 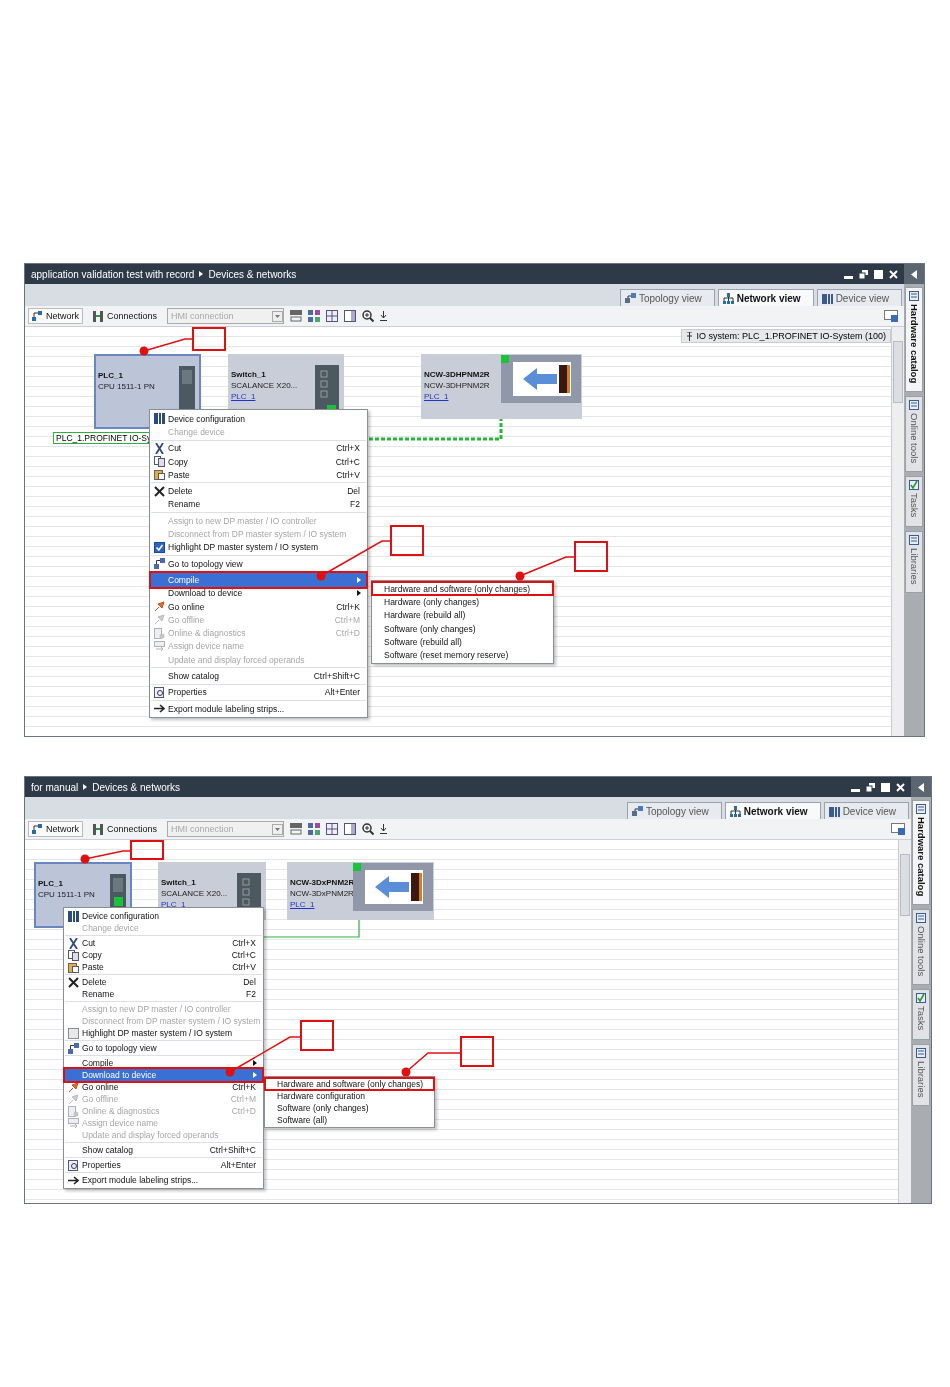 I want to click on breadcrumb-item: application validation test with record, so click(x=113, y=274).